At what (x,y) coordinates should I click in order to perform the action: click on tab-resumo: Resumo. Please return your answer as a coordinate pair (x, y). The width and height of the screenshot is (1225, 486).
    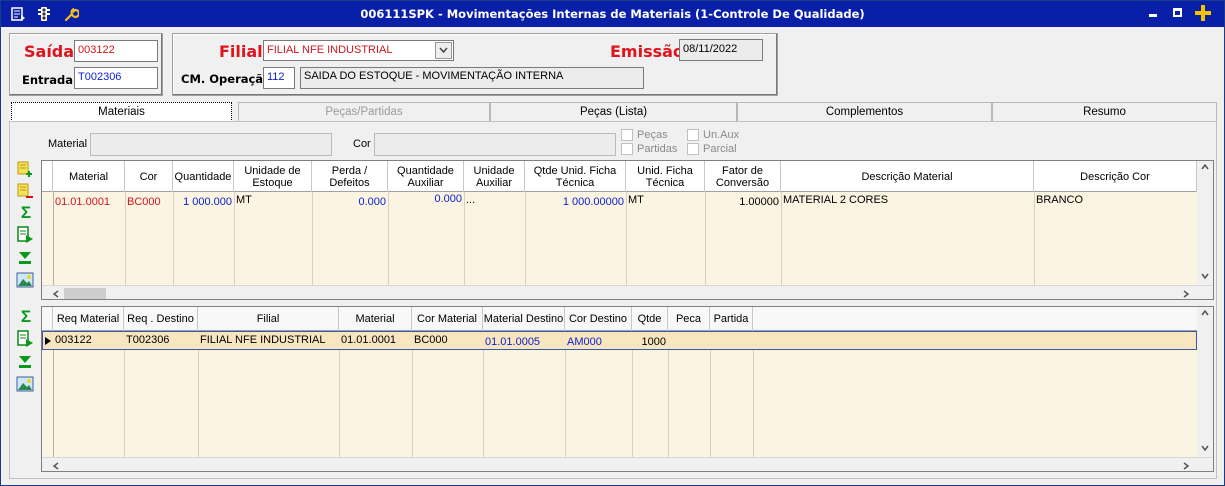
    Looking at the image, I should click on (1104, 112).